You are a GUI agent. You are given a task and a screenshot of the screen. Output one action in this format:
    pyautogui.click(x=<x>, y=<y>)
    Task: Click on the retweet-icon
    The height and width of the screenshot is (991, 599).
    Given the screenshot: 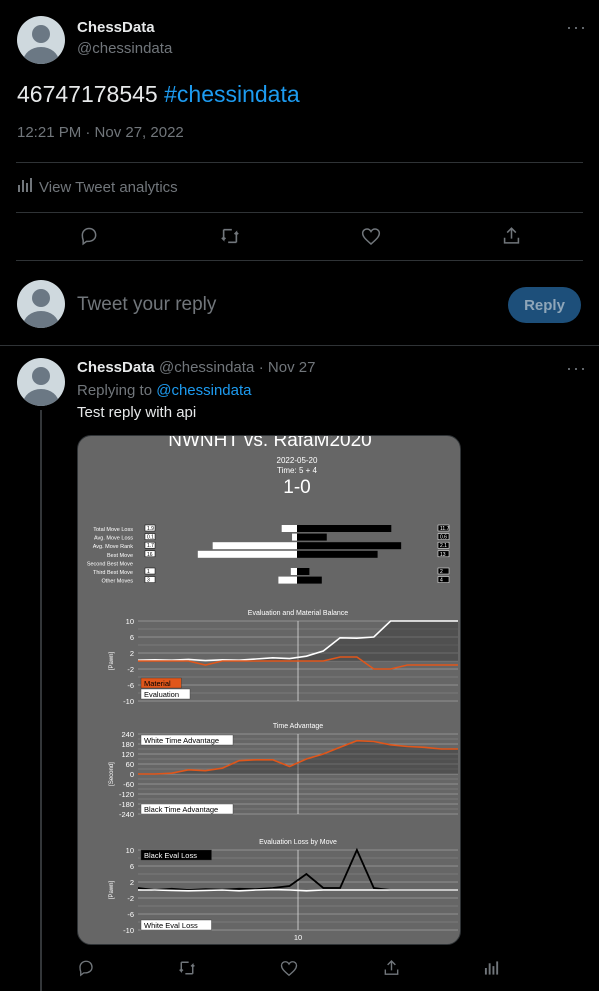 What is the action you would take?
    pyautogui.click(x=230, y=236)
    